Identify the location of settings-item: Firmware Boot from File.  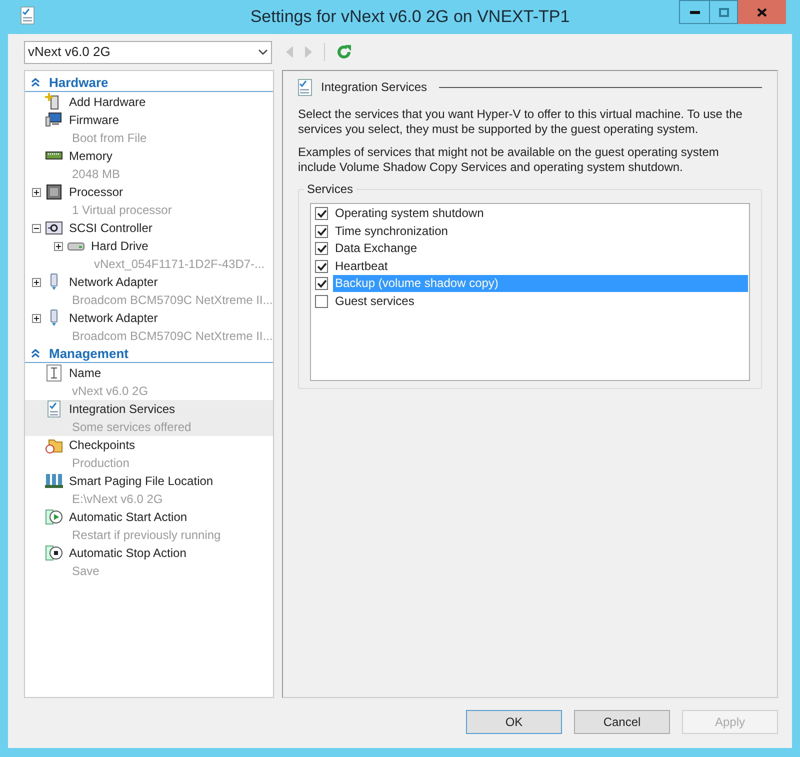
(149, 129).